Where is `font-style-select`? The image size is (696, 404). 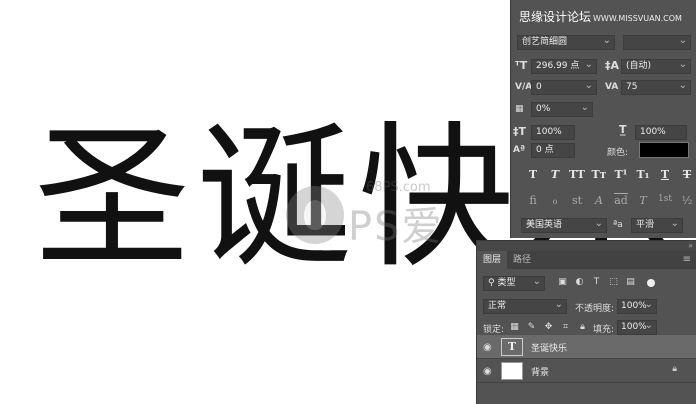
font-style-select is located at coordinates (657, 42).